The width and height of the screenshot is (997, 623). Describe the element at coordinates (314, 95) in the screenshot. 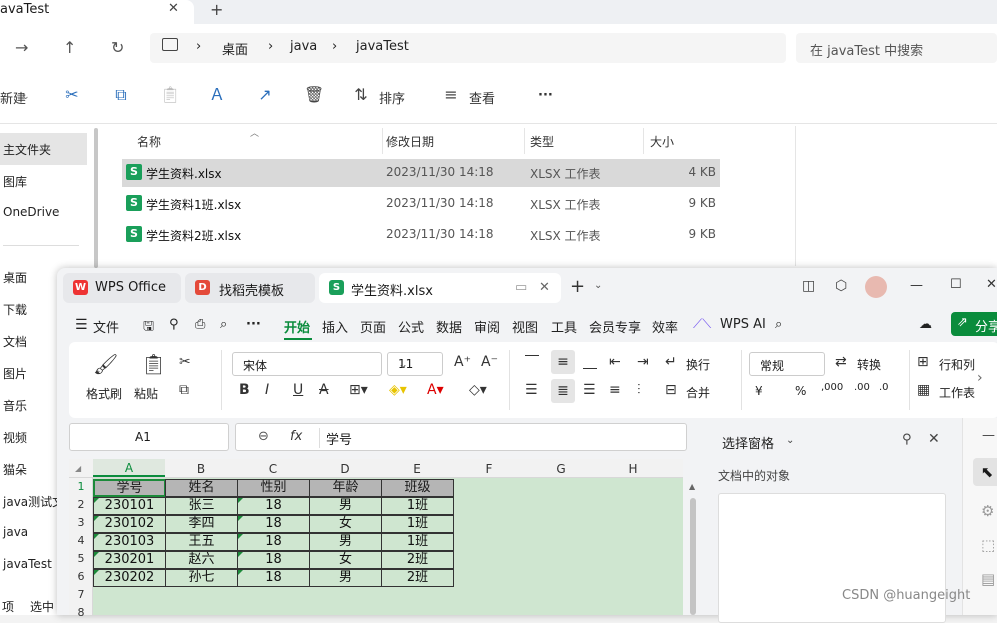

I see `delete-icon: 🗑︎` at that location.